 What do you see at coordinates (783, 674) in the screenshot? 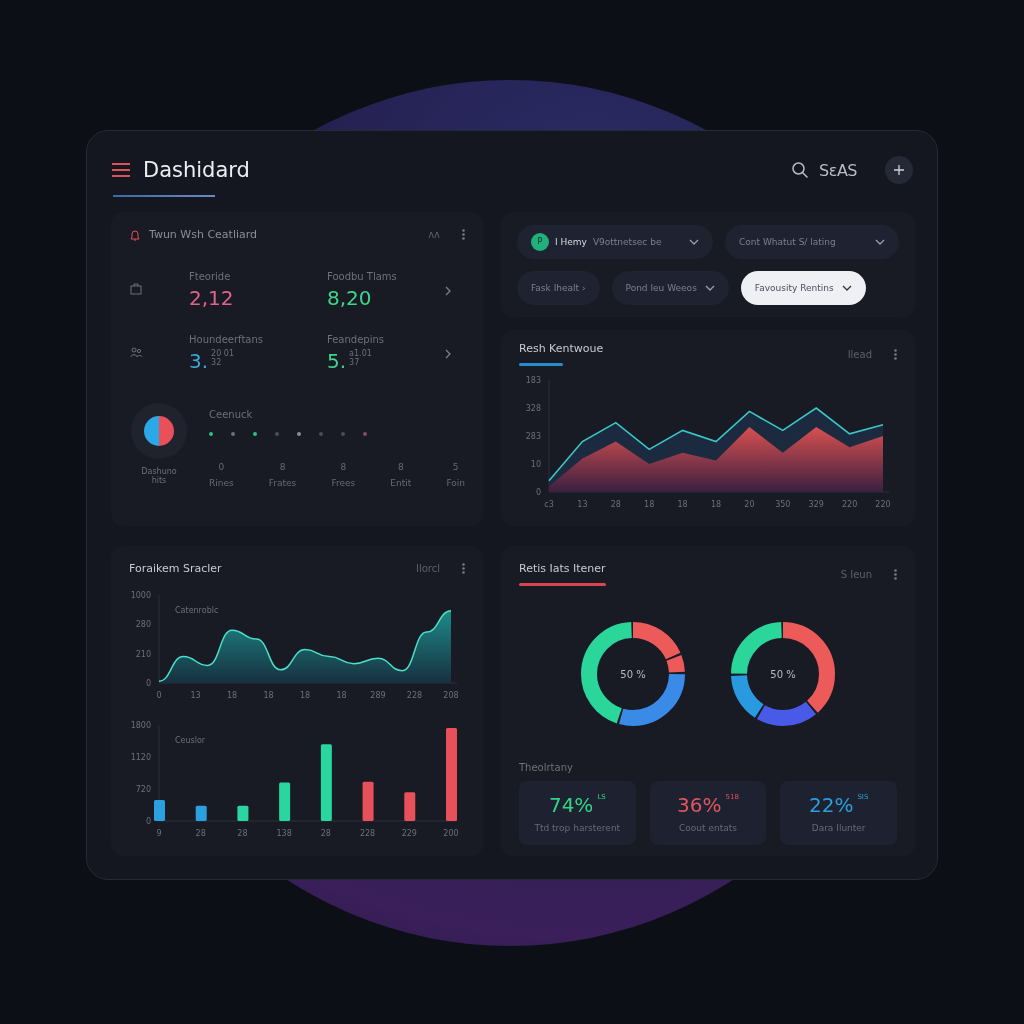
I see `donut-value: 50 %` at bounding box center [783, 674].